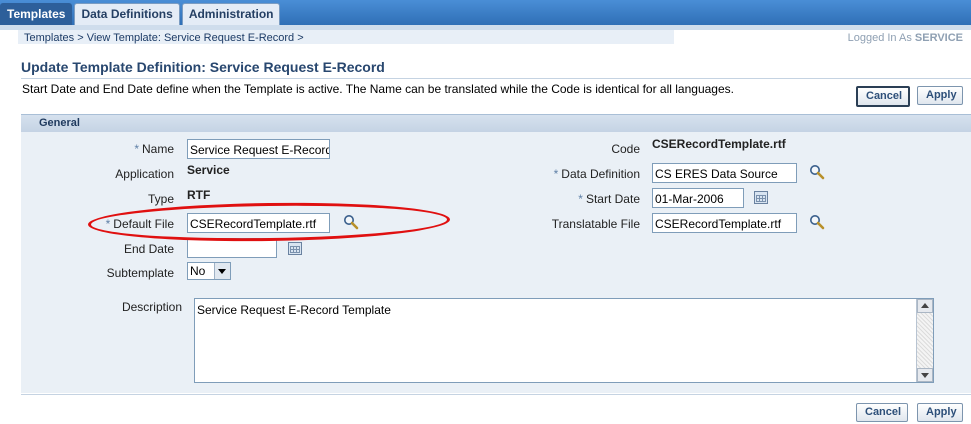 This screenshot has width=971, height=424. Describe the element at coordinates (940, 412) in the screenshot. I see `apply-button-bottom: Apply` at that location.